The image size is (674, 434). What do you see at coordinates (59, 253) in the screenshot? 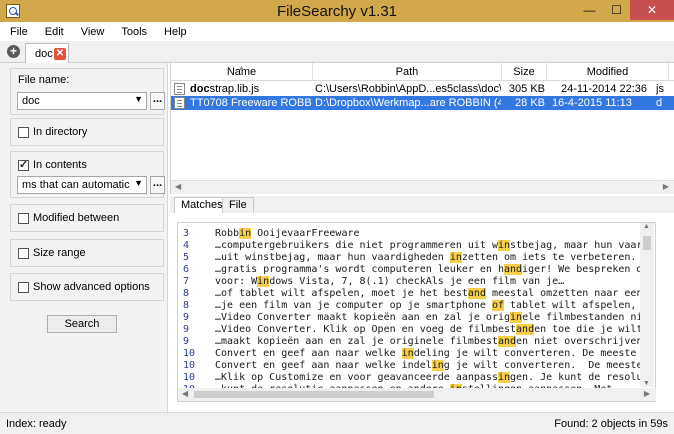
I see `size-range-label: Size range` at bounding box center [59, 253].